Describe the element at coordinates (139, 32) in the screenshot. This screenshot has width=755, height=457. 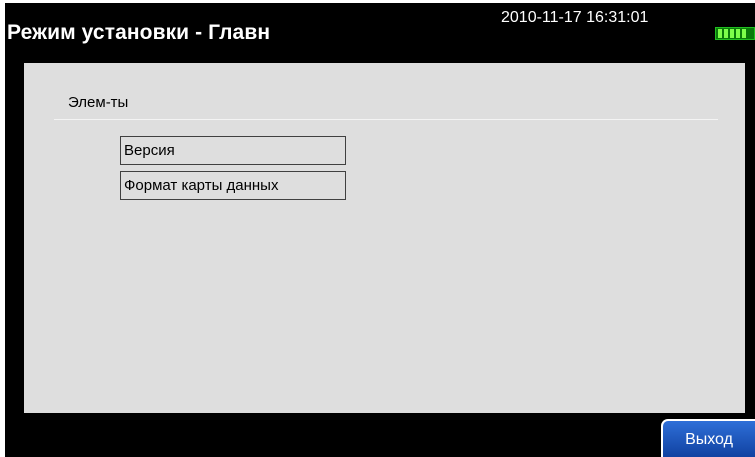
I see `page-title: Режим установки - Главн` at that location.